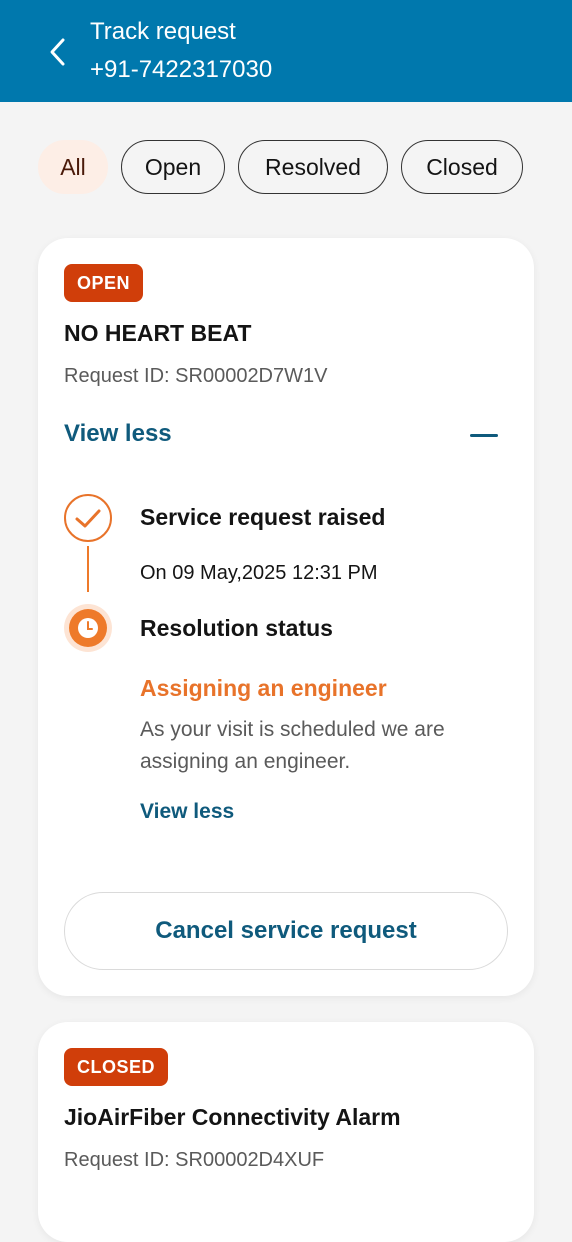 The width and height of the screenshot is (572, 1242). I want to click on page-title: Track request, so click(163, 31).